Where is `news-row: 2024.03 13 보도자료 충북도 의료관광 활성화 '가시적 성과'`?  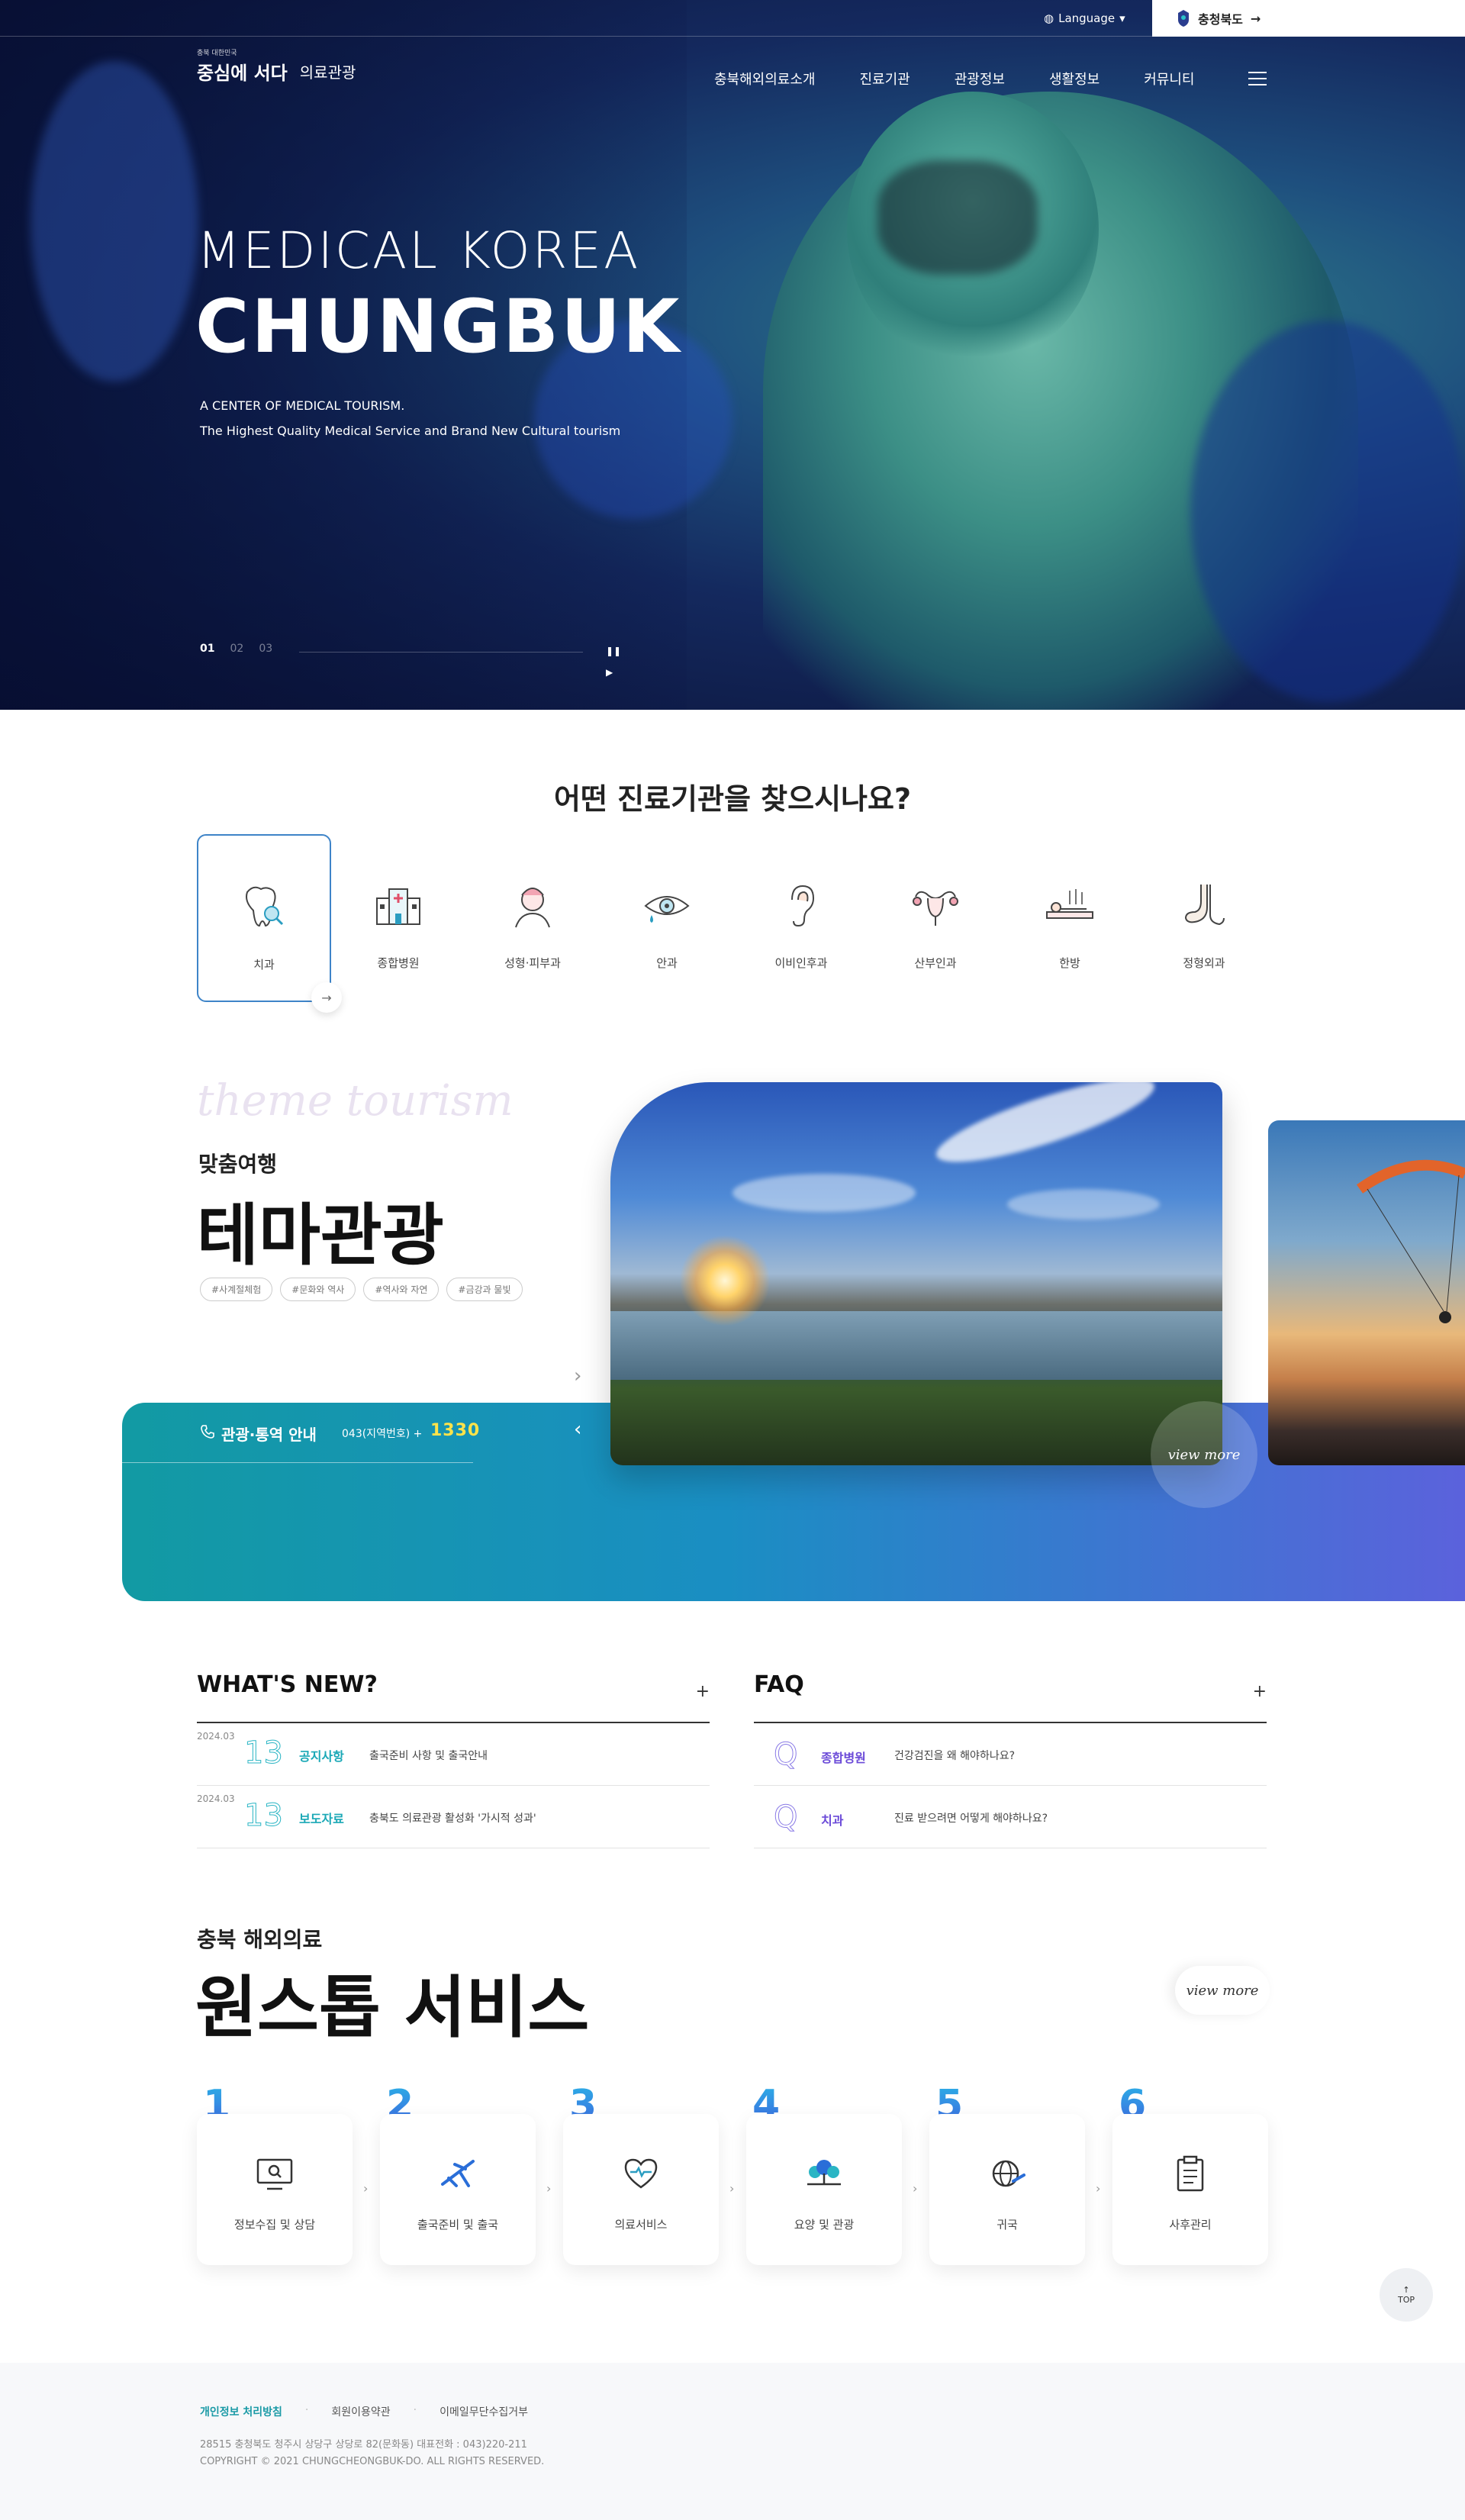
news-row: 2024.03 13 보도자료 충북도 의료관광 활성화 '가시적 성과' is located at coordinates (453, 1817).